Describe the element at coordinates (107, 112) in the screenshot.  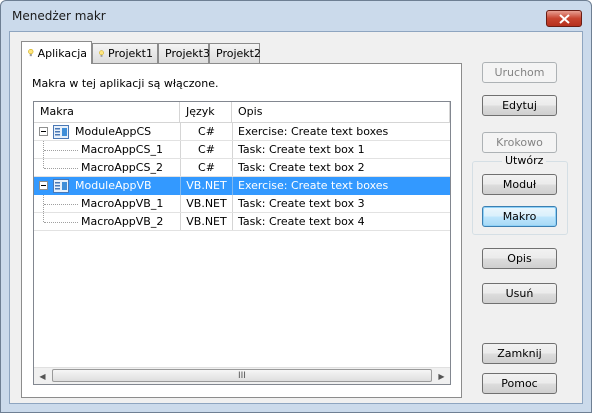
I see `column-header-makra: Makra` at that location.